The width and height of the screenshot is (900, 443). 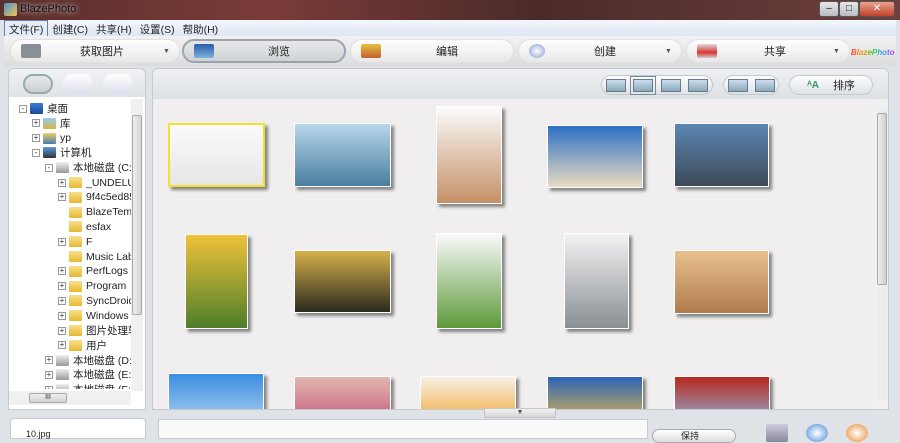 I want to click on share-button: 共享 ▼, so click(x=768, y=51).